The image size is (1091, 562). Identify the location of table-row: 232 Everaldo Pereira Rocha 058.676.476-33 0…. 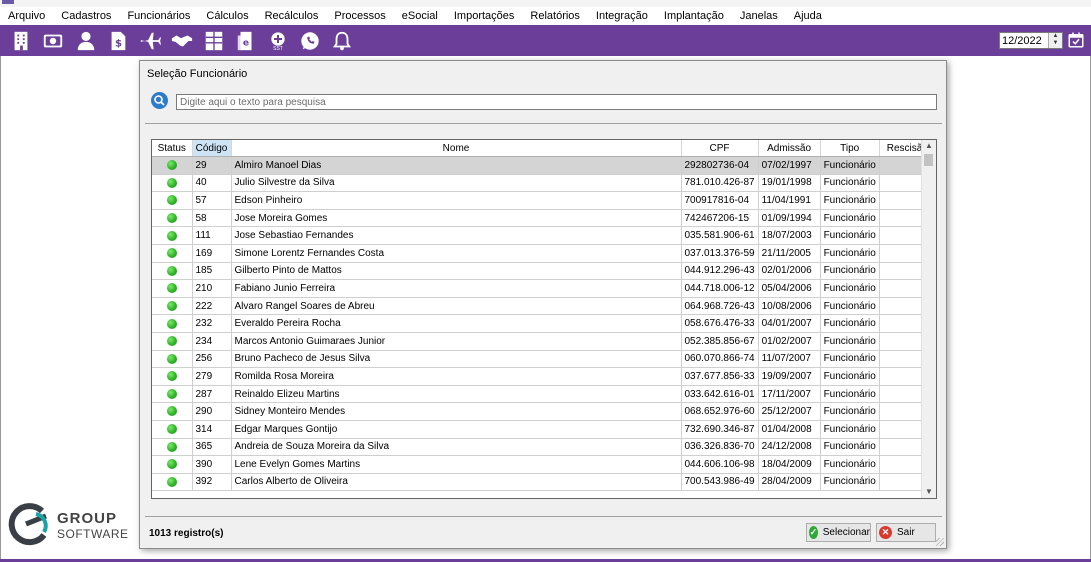
(544, 323).